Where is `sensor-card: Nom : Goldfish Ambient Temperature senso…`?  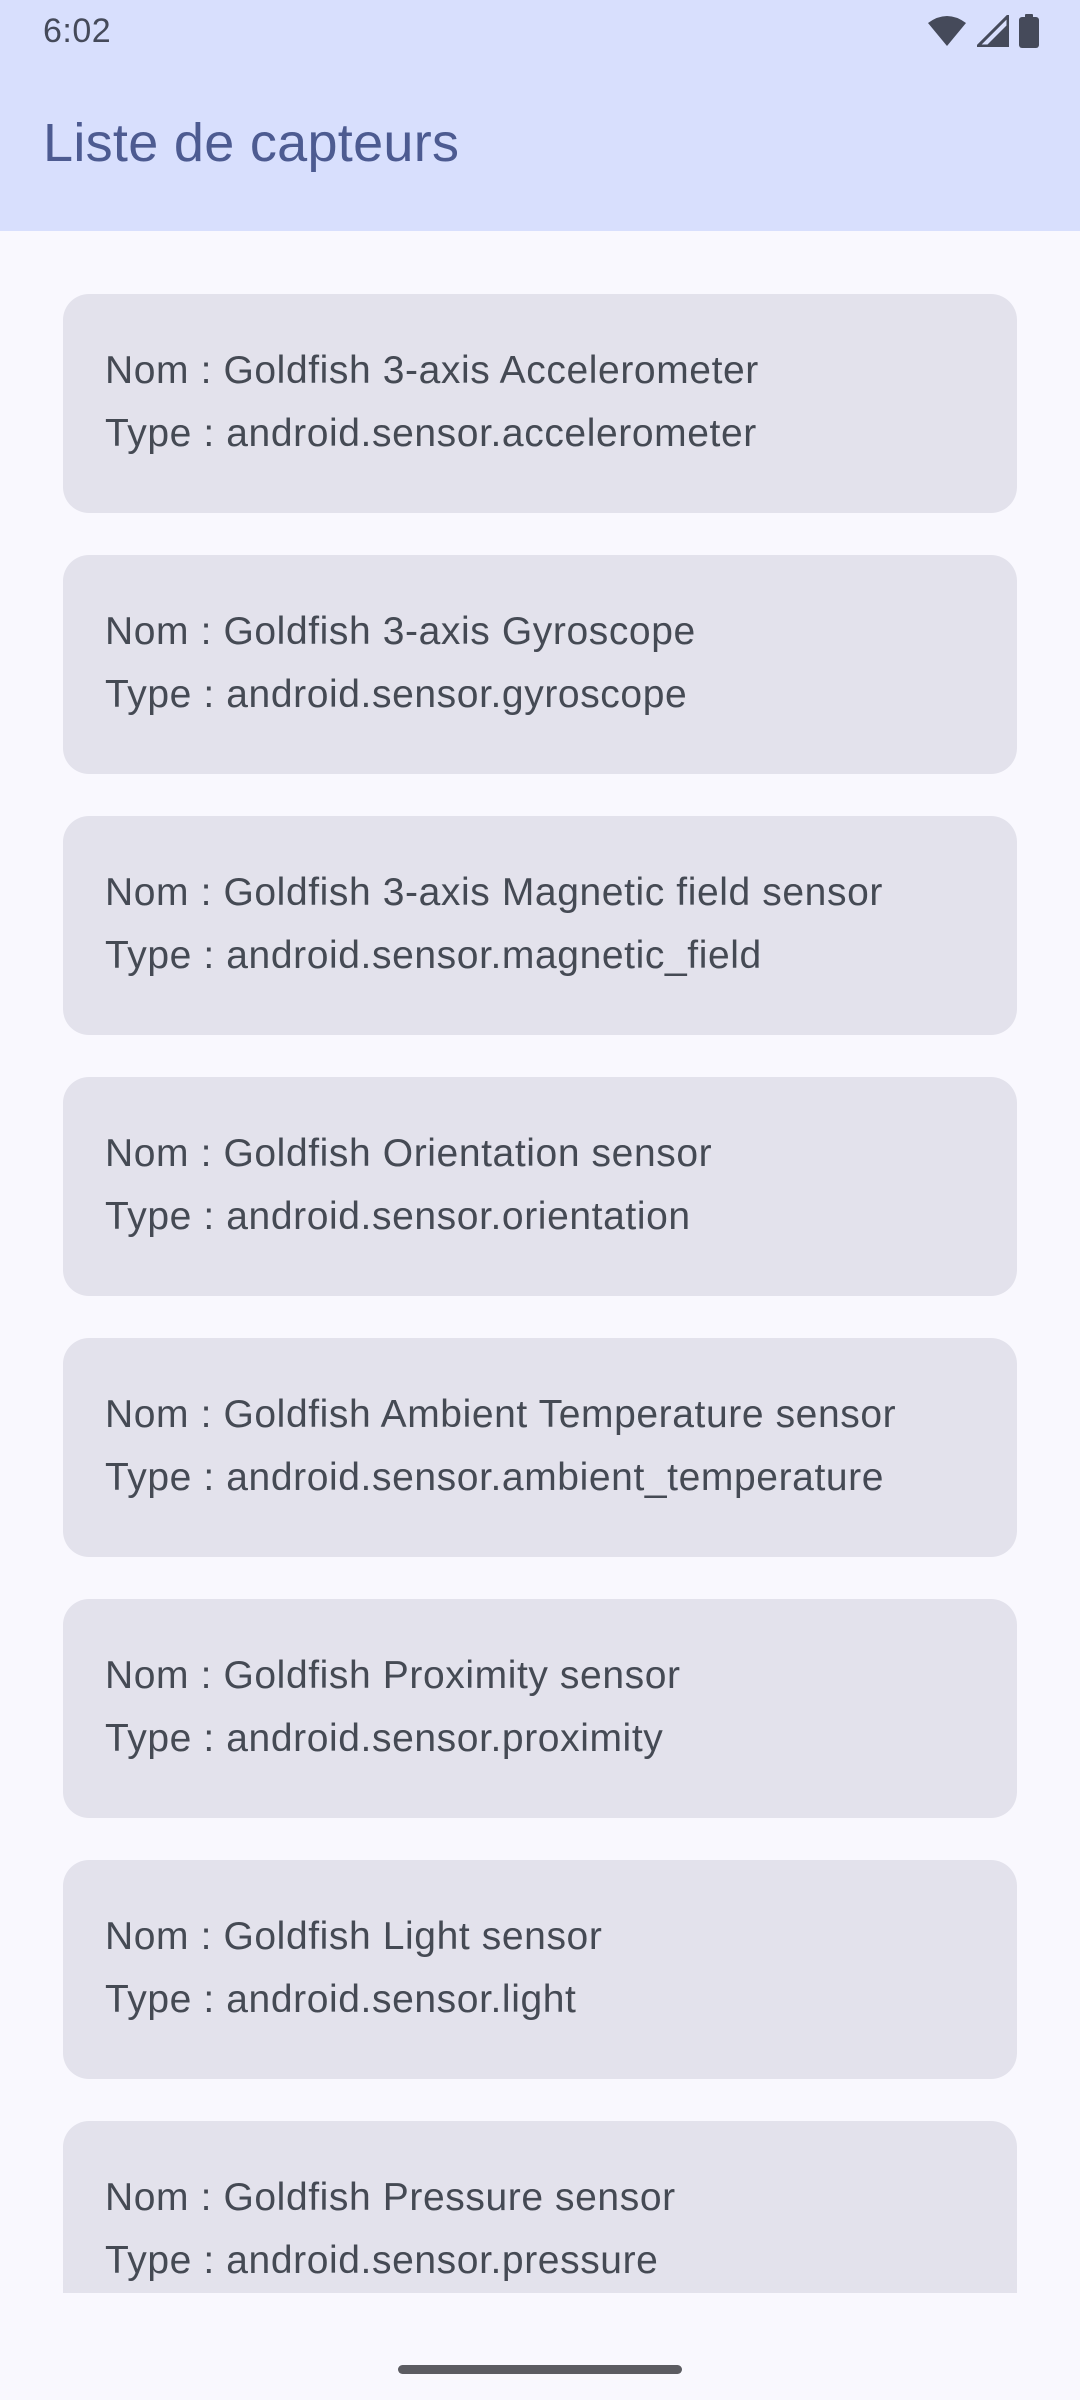
sensor-card: Nom : Goldfish Ambient Temperature senso… is located at coordinates (540, 1447).